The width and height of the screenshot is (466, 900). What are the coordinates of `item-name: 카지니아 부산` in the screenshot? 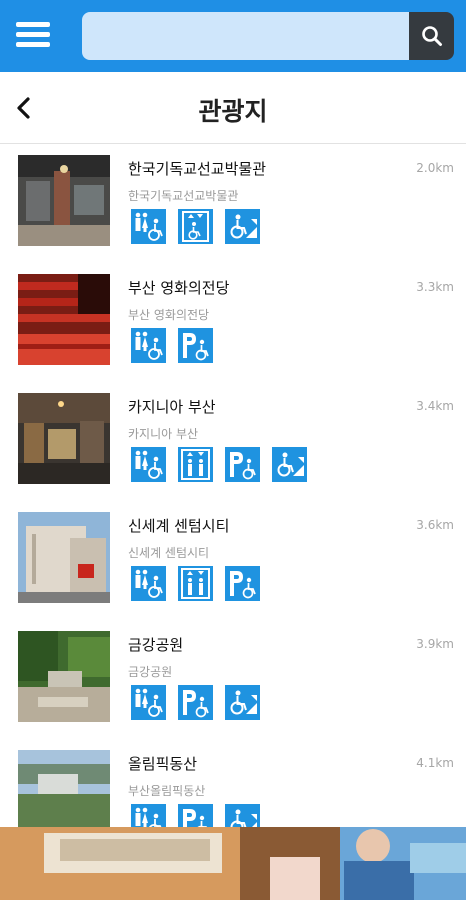 It's located at (172, 407).